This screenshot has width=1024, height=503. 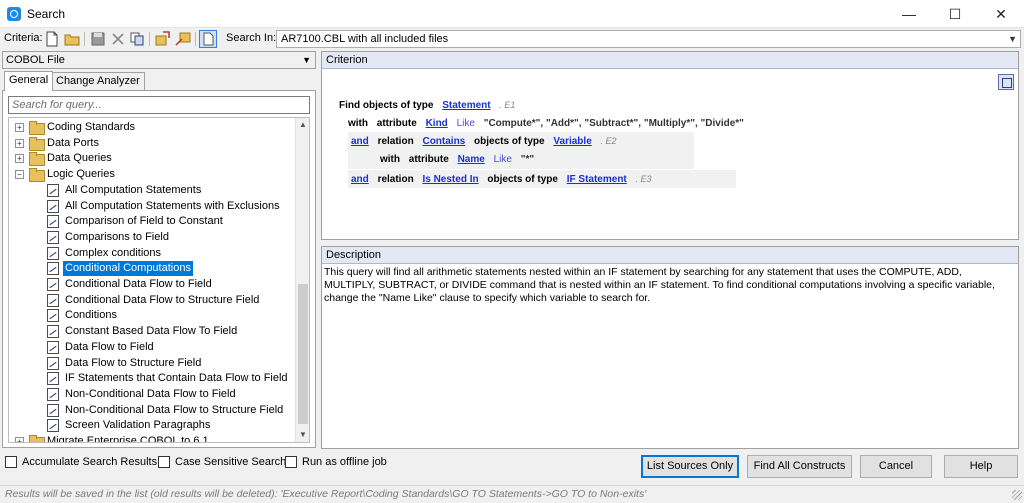 I want to click on tree-query-item: Non-Conditional Data Flow to Field, so click(x=152, y=394).